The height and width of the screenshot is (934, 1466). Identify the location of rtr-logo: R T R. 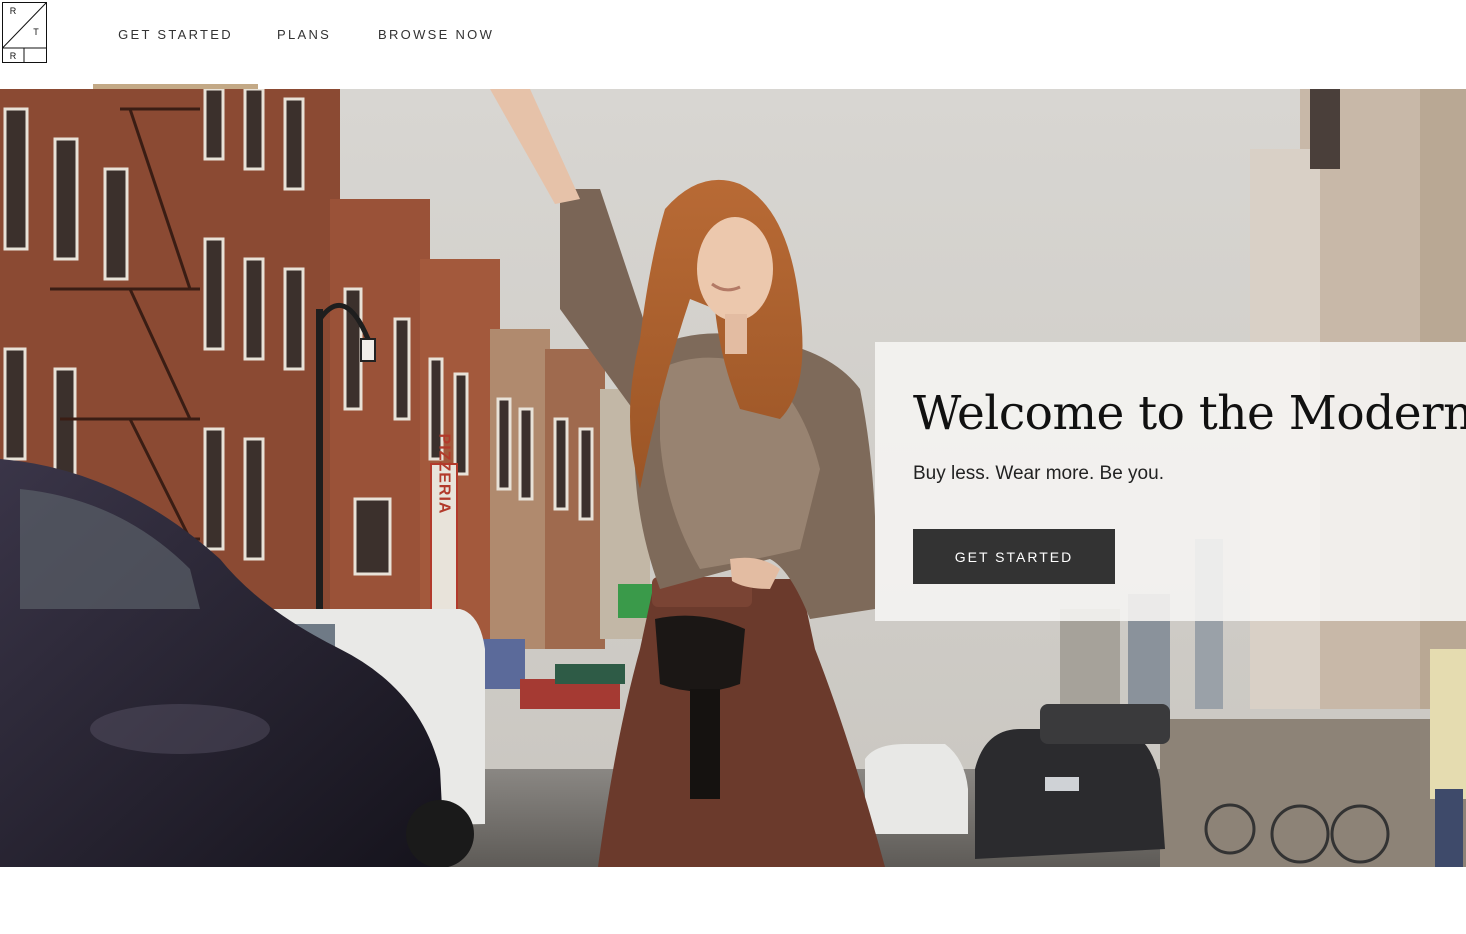
(24, 32).